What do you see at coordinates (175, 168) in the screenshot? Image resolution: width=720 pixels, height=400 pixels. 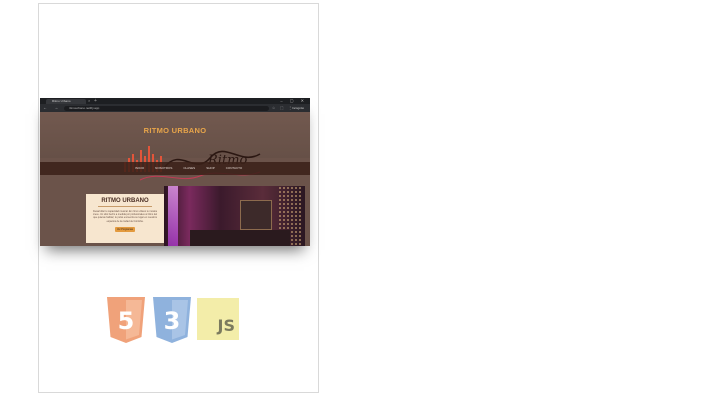 I see `site-nav: INICIO NOSOTROS CLASES SHOP CONTACTO` at bounding box center [175, 168].